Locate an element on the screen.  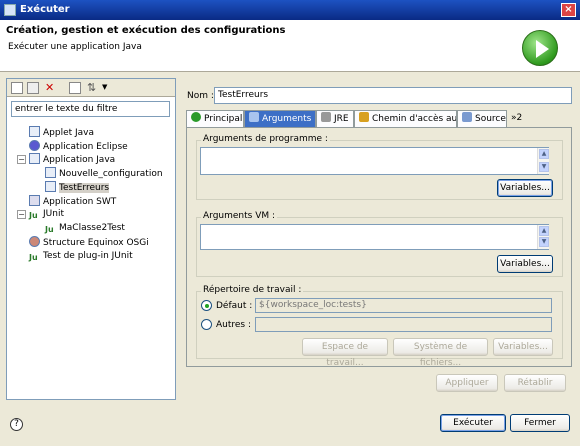
tree-item-junit: Ju JUnit is located at coordinates (46, 214).